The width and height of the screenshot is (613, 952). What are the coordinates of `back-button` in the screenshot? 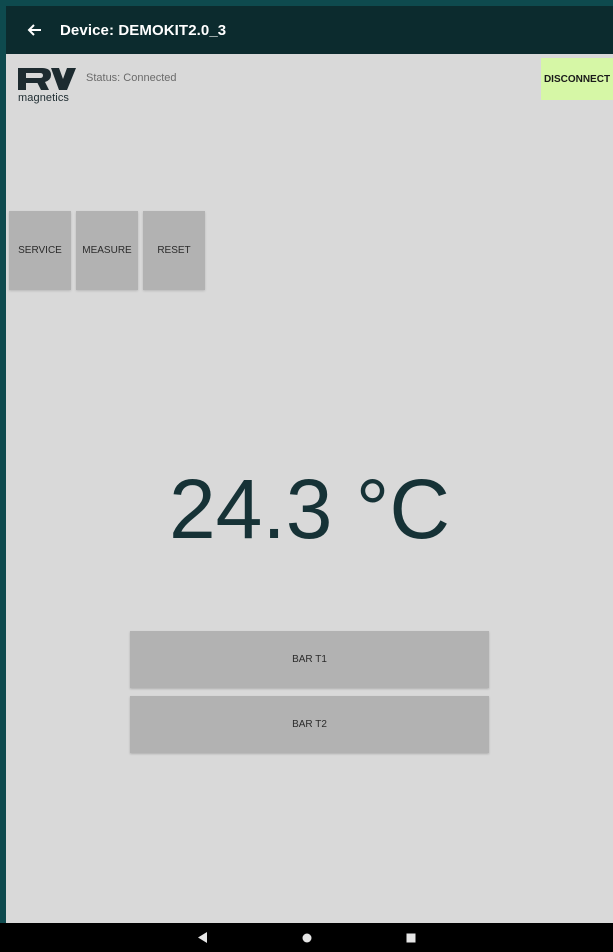 It's located at (35, 30).